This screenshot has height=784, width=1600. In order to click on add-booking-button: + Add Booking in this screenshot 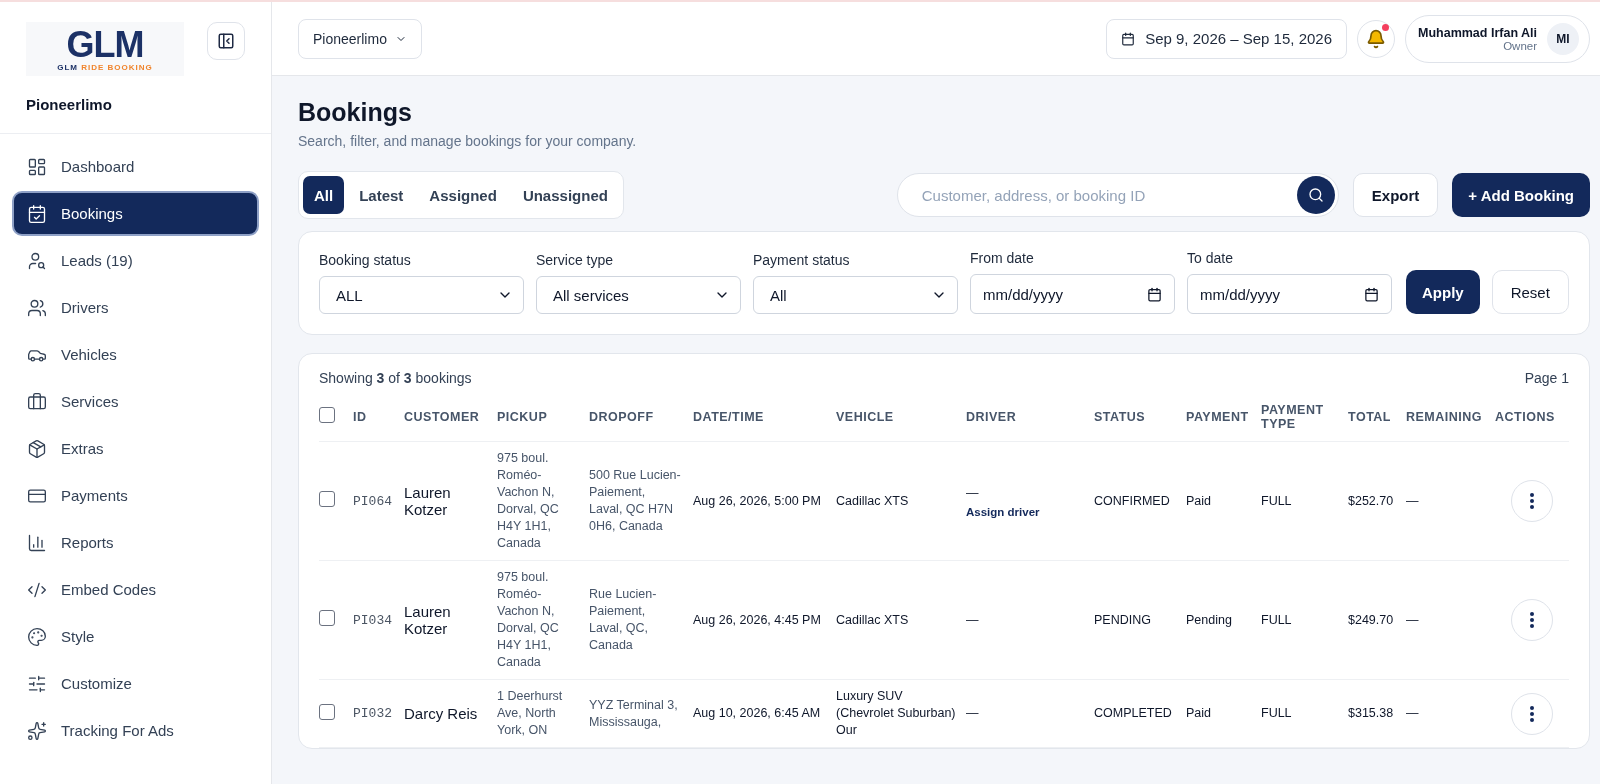, I will do `click(1521, 195)`.